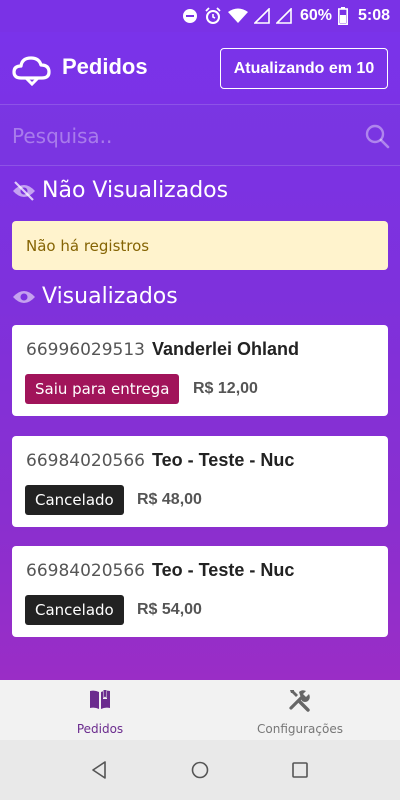 The width and height of the screenshot is (400, 800). I want to click on order-line: 66996029513 Vanderlei Ohland, so click(162, 349).